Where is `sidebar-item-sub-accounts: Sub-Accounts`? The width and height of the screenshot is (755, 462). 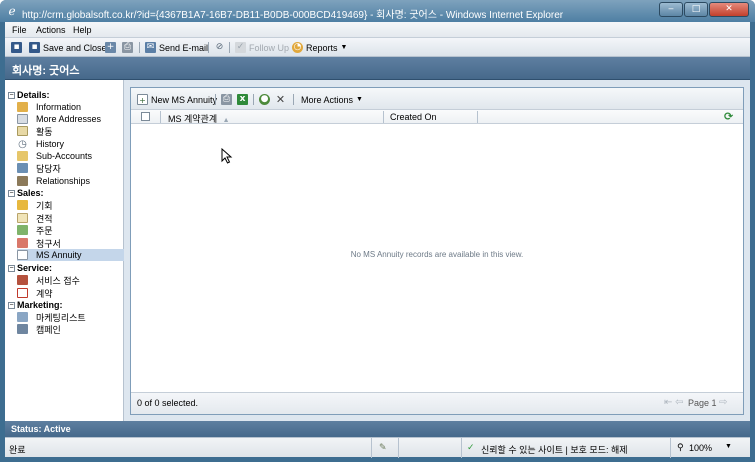 sidebar-item-sub-accounts: Sub-Accounts is located at coordinates (70, 156).